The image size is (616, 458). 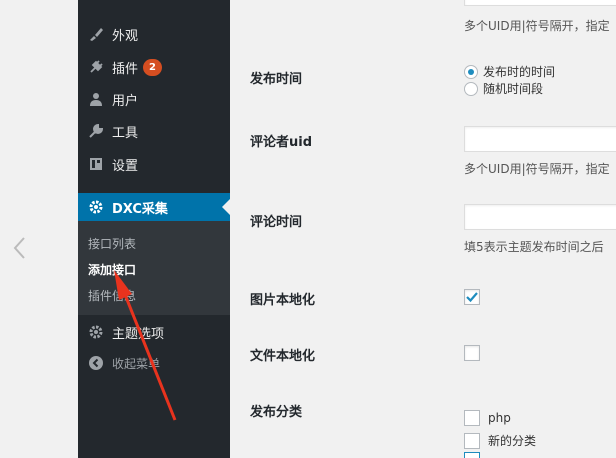 I want to click on sidebar-item-theme-options: 主题选项, so click(x=154, y=332).